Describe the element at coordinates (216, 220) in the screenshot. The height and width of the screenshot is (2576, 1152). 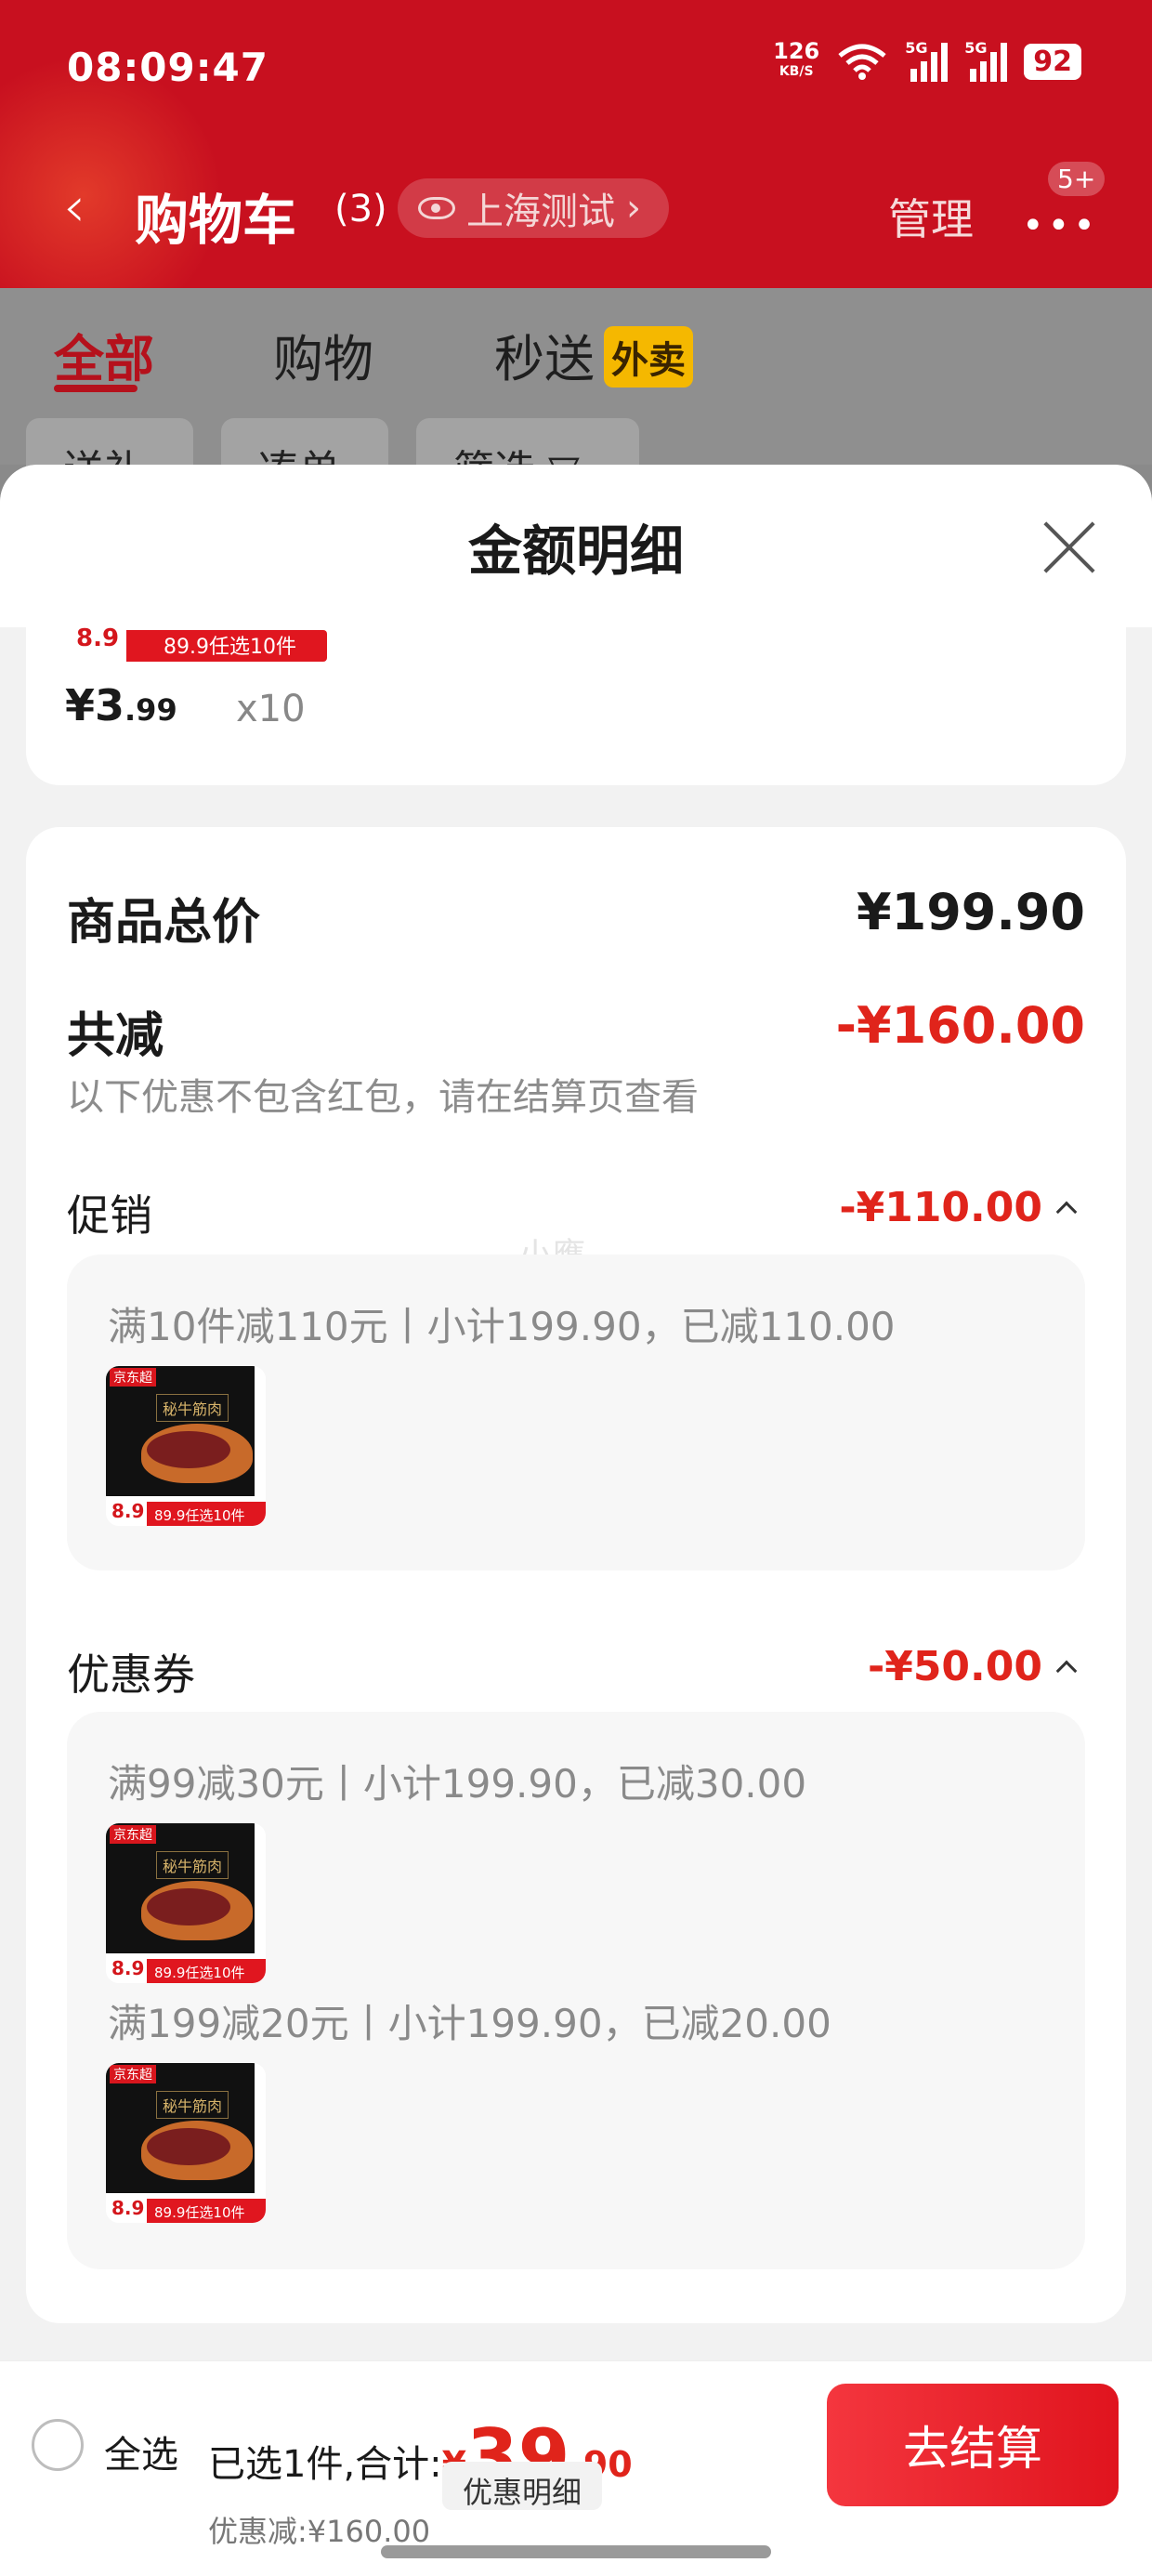
I see `page-title: 购物车` at that location.